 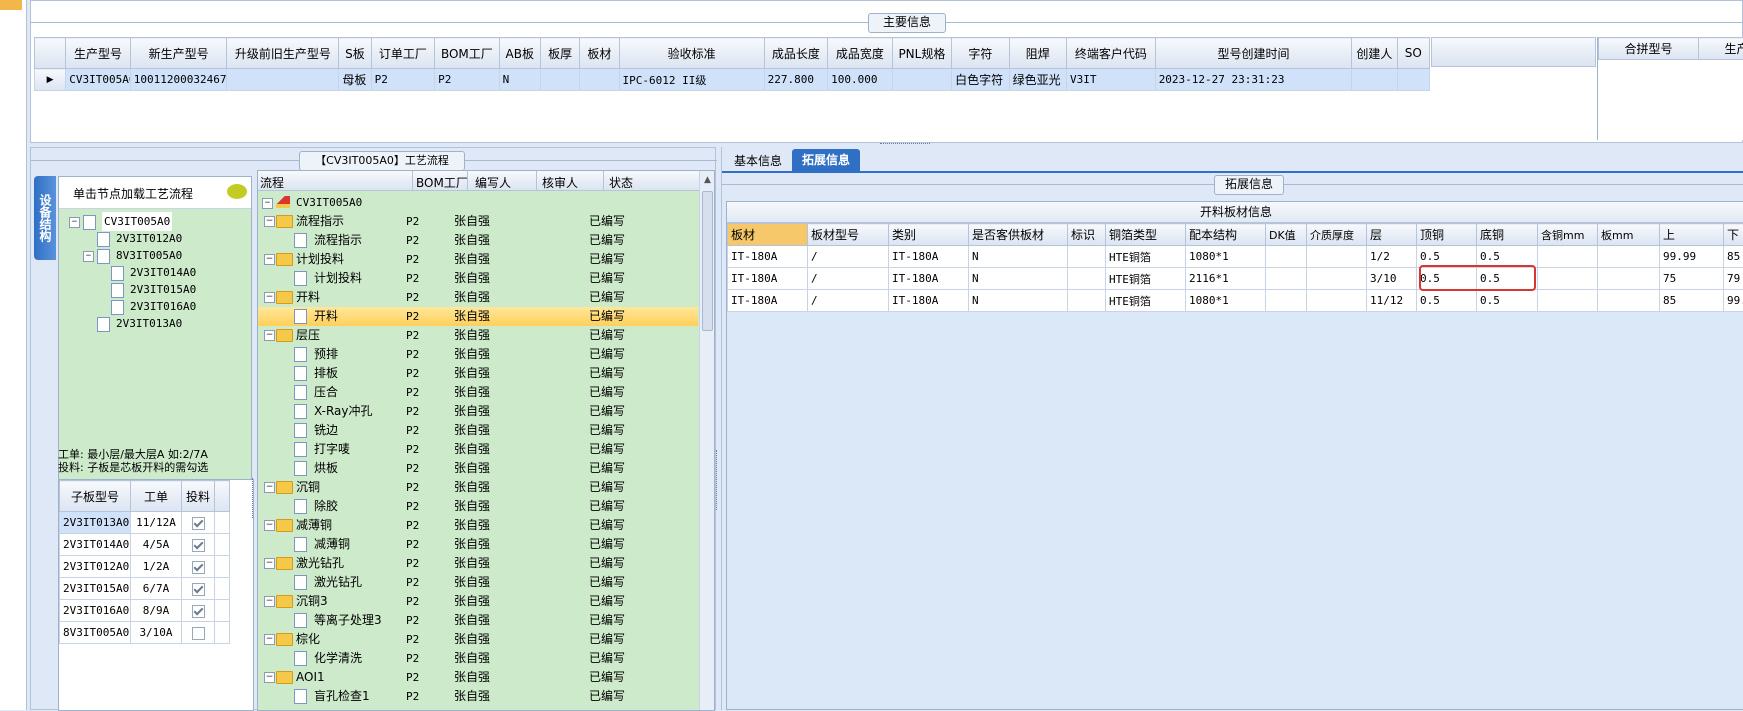 What do you see at coordinates (707, 261) in the screenshot?
I see `scroll-thumb` at bounding box center [707, 261].